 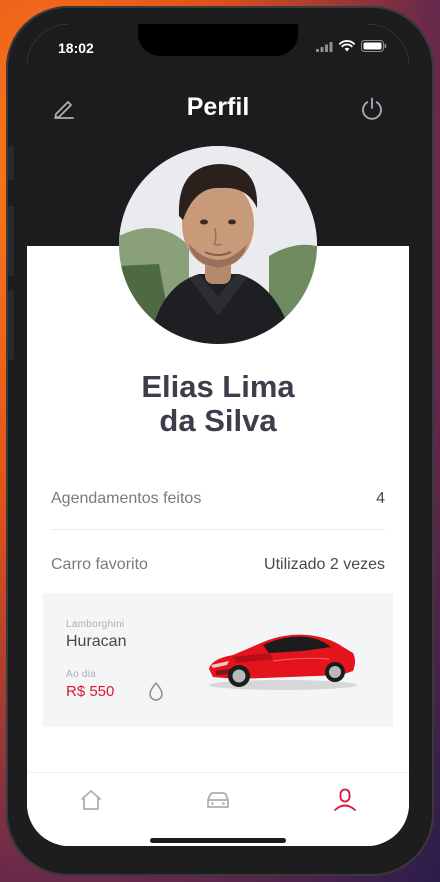 I want to click on battery-icon, so click(x=374, y=46).